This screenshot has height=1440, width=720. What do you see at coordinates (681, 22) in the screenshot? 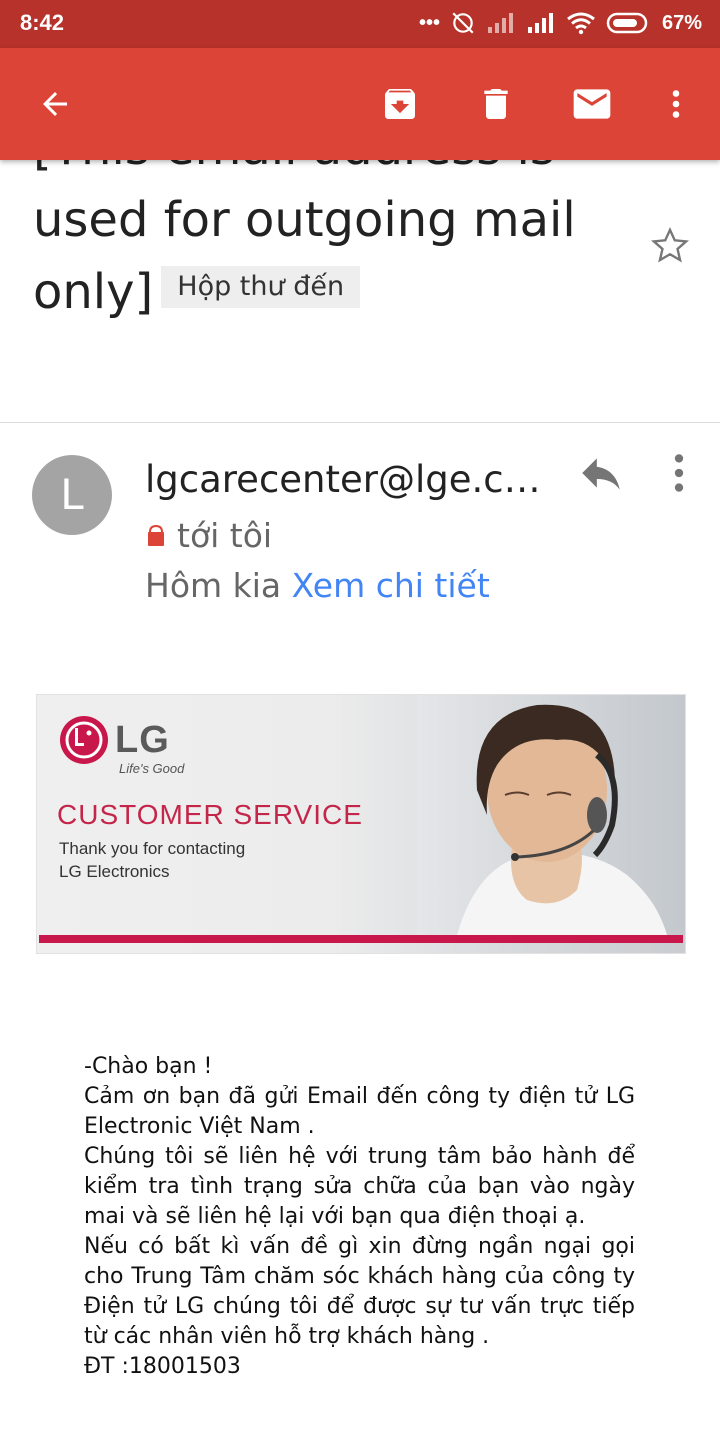
I see `battery-percent: 67%` at bounding box center [681, 22].